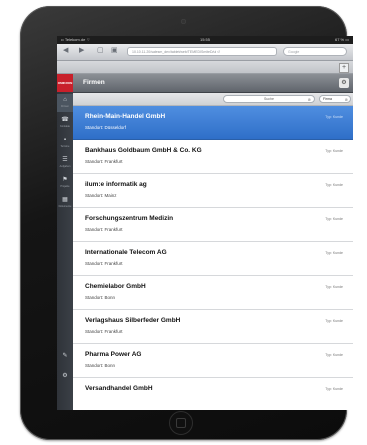 Image resolution: width=367 pixels, height=445 pixels. I want to click on home-icon: ⌂, so click(65, 100).